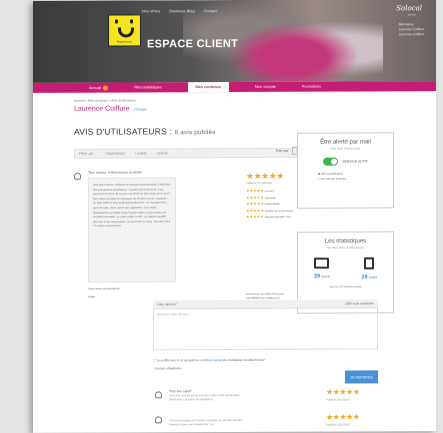 The width and height of the screenshot is (443, 433). What do you see at coordinates (409, 8) in the screenshot?
I see `brand-logo: Solocal` at bounding box center [409, 8].